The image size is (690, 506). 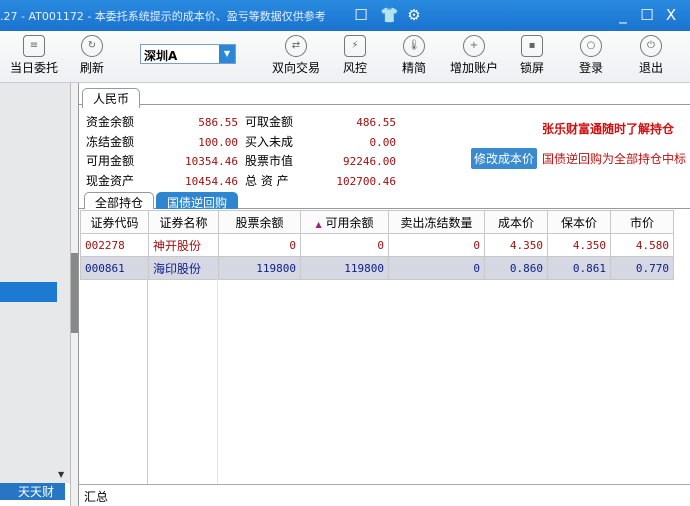 What do you see at coordinates (28, 292) in the screenshot?
I see `left-nav-selected-item` at bounding box center [28, 292].